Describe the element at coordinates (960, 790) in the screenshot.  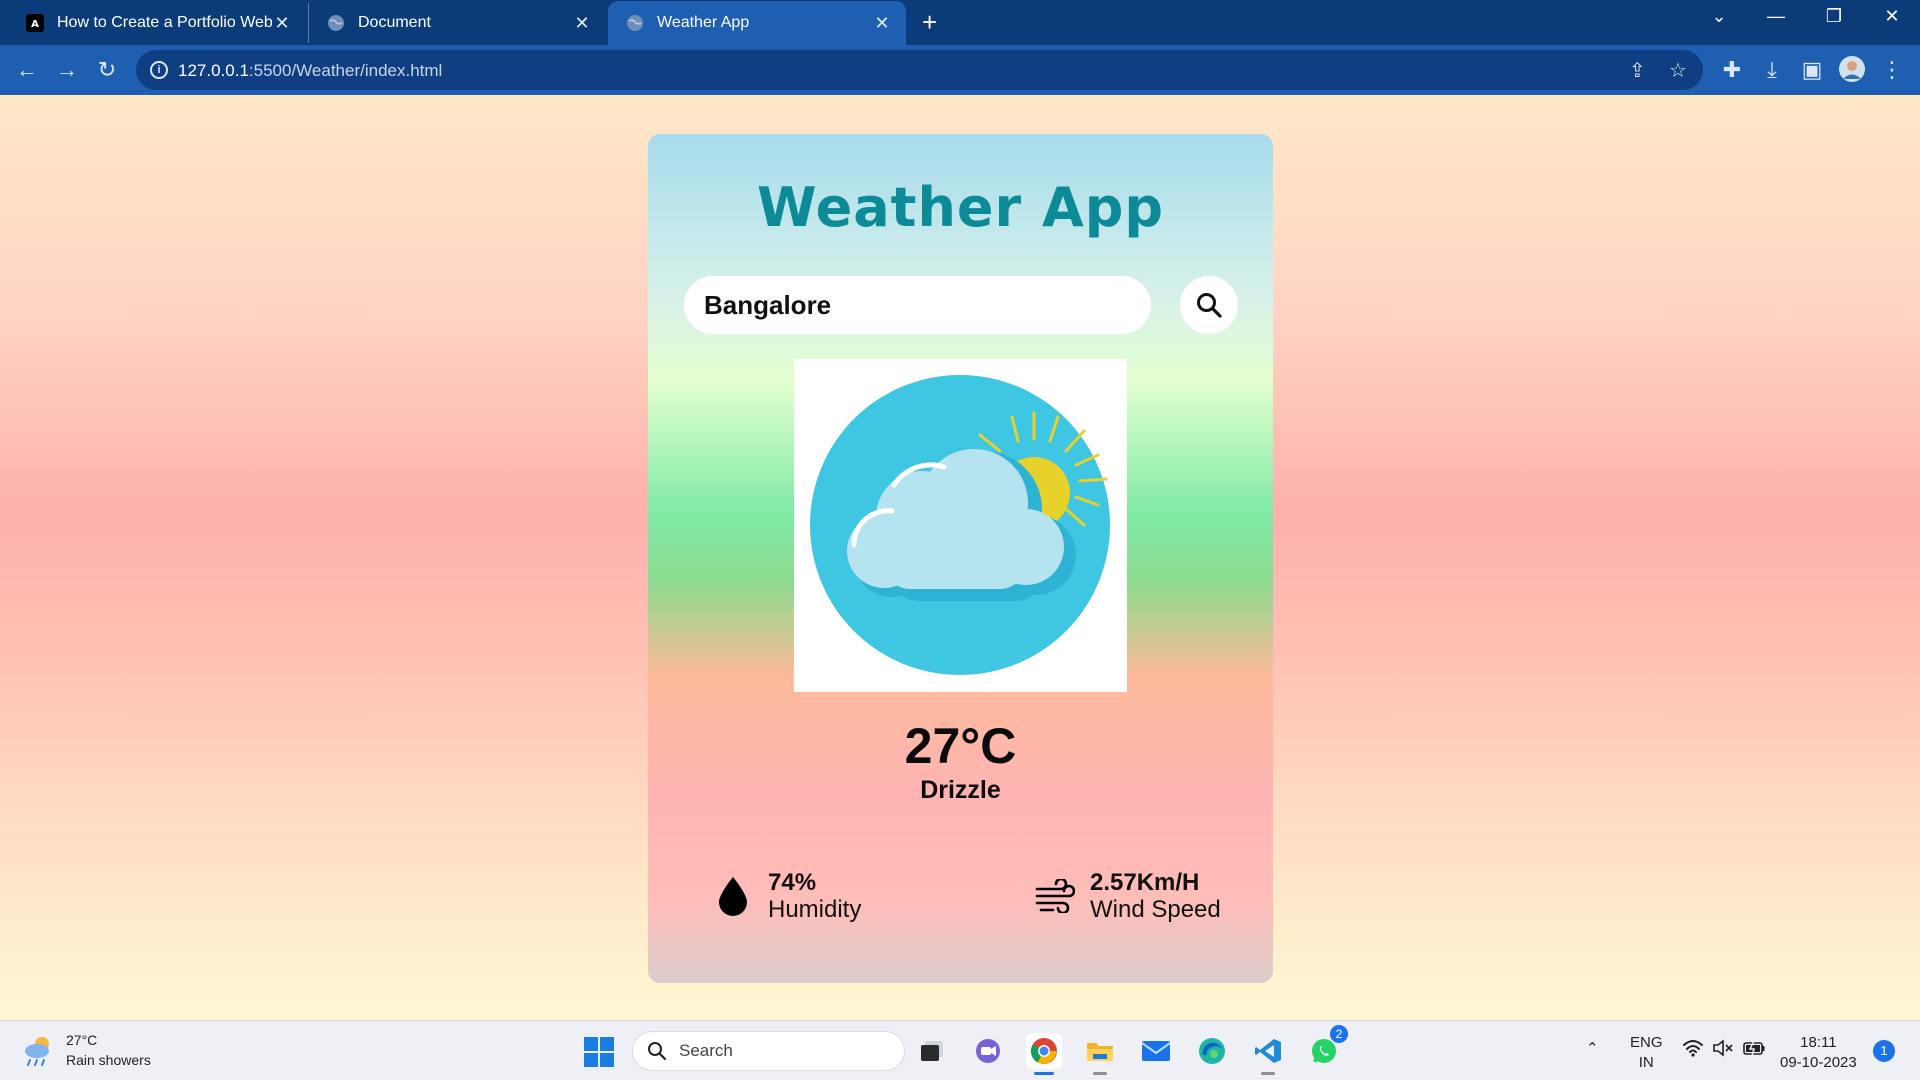
I see `weather-condition: Drizzle` at that location.